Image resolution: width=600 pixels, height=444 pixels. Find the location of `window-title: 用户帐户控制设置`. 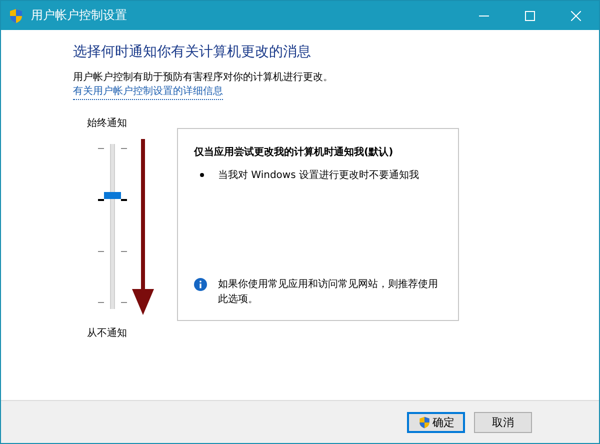

window-title: 用户帐户控制设置 is located at coordinates (79, 15).